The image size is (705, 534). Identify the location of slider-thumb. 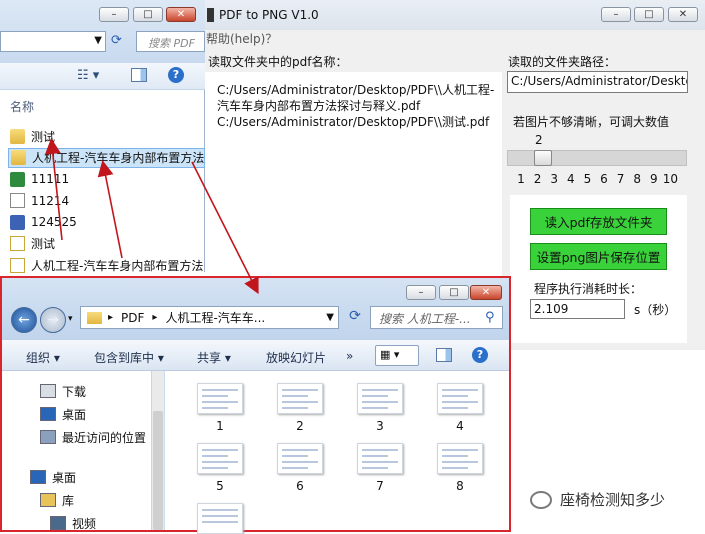
(543, 158).